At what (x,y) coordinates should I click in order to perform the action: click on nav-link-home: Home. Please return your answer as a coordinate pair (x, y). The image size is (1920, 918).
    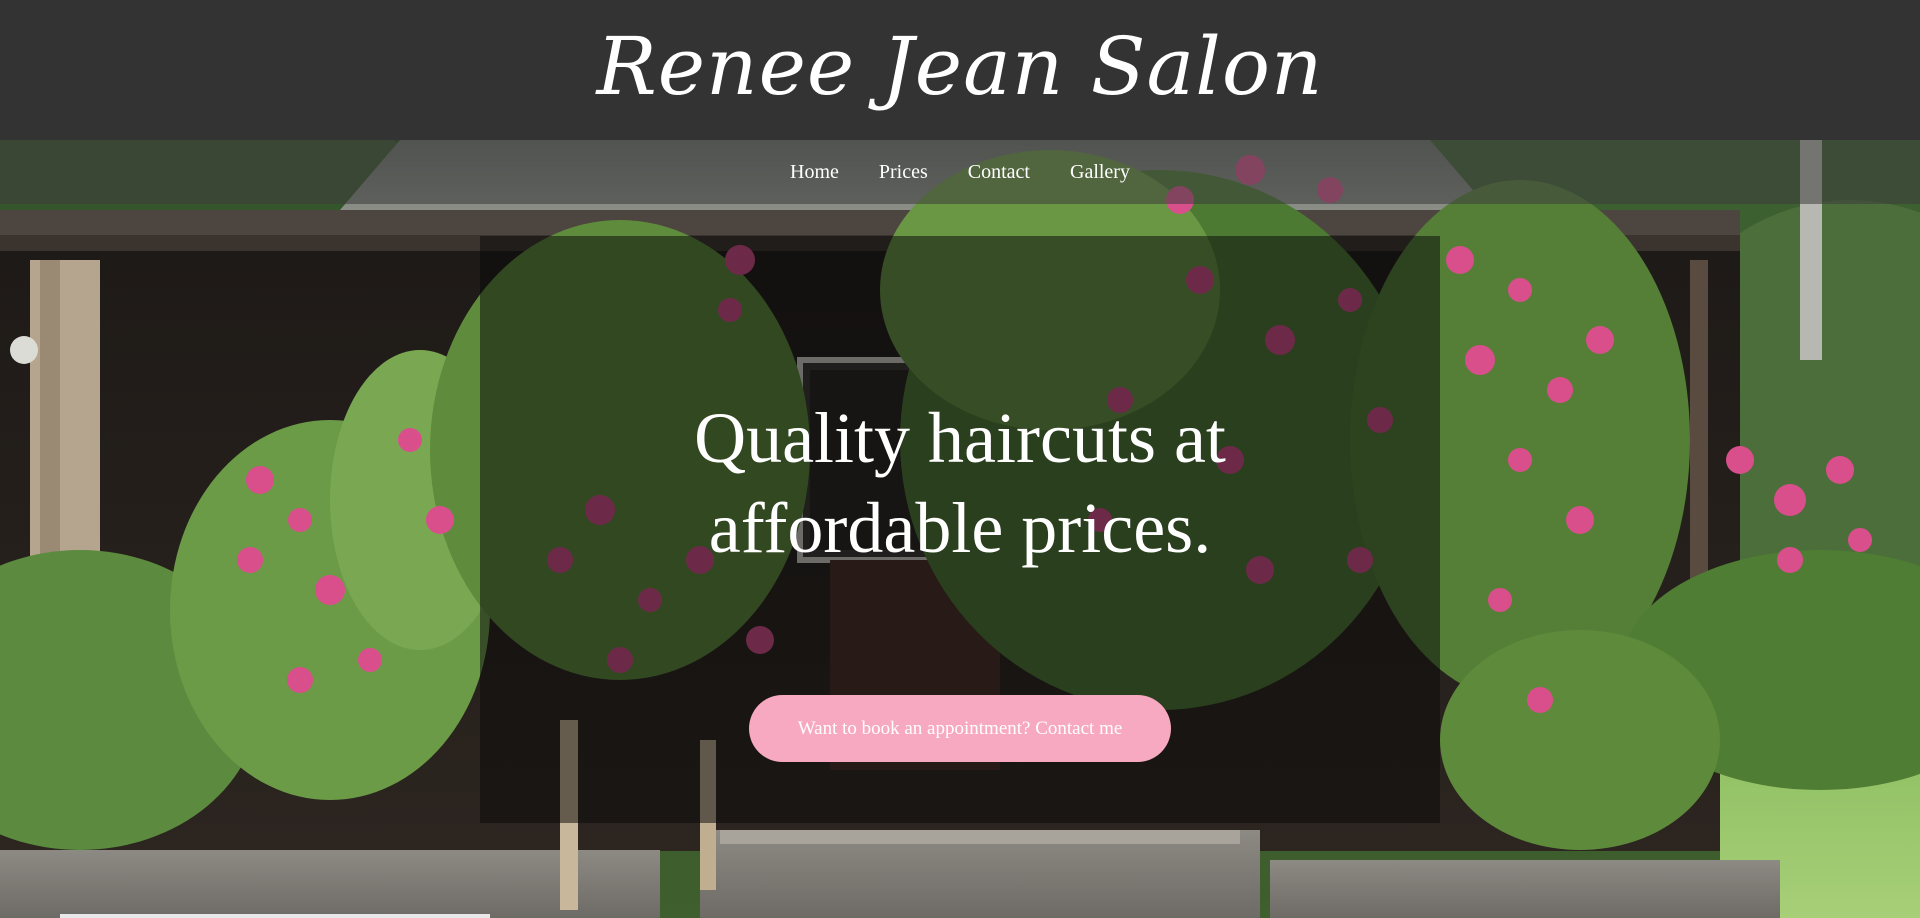
    Looking at the image, I should click on (814, 172).